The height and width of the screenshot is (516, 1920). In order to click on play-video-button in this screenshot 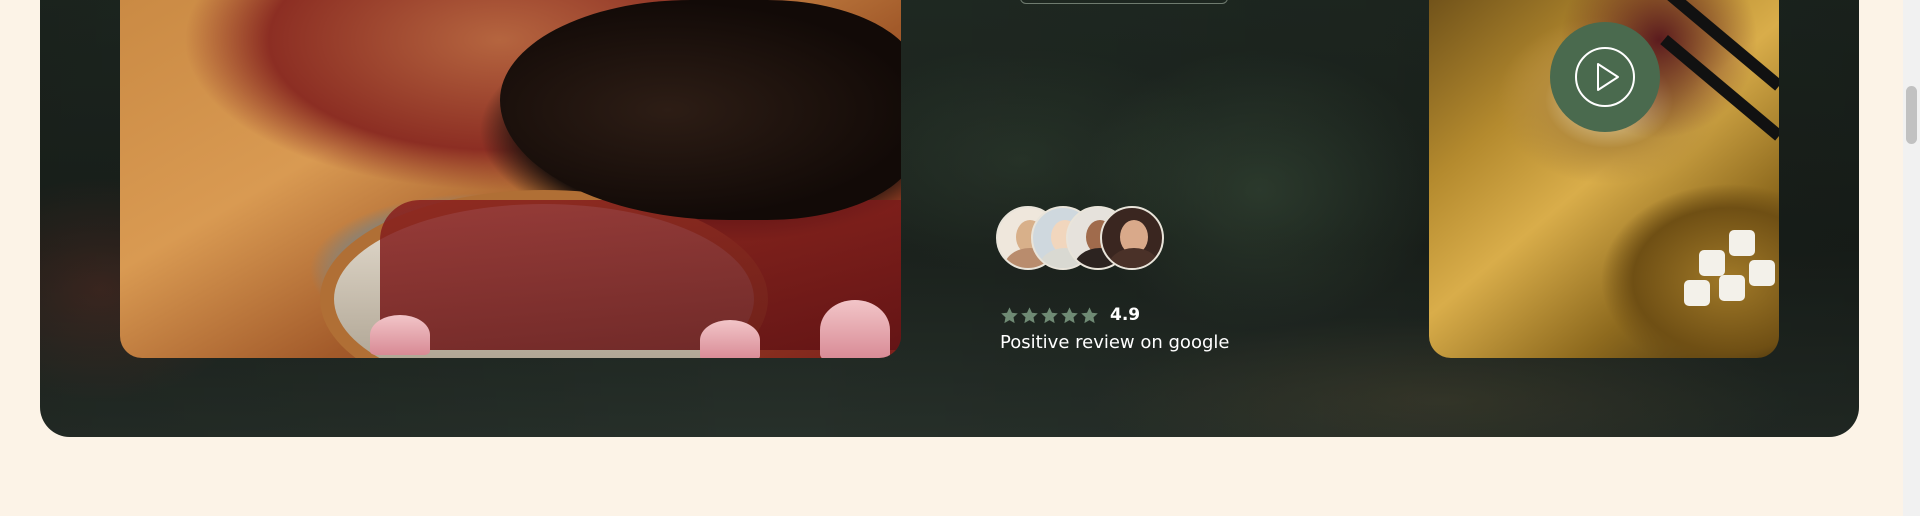, I will do `click(1605, 77)`.